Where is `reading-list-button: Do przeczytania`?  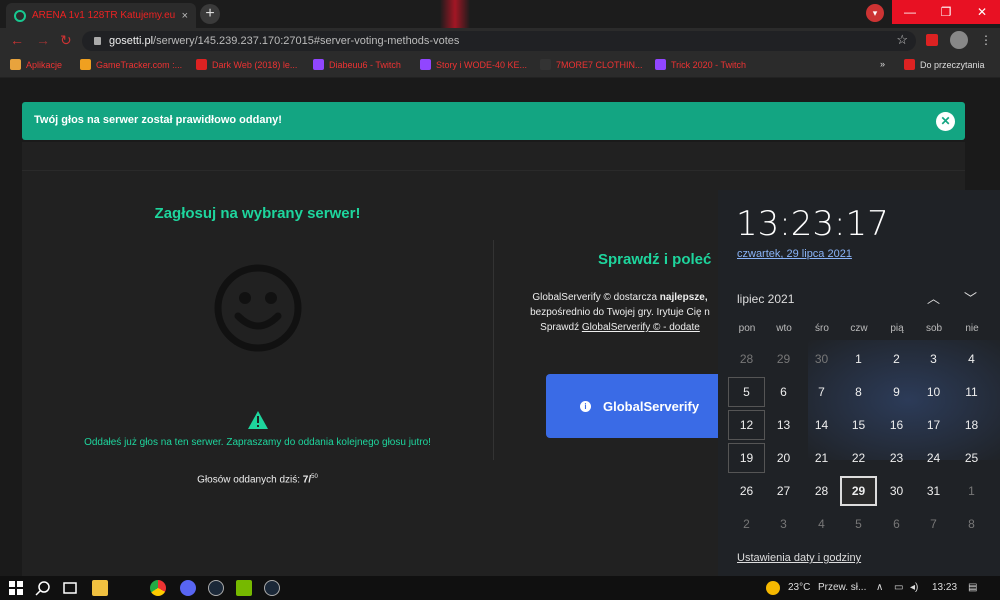 reading-list-button: Do przeczytania is located at coordinates (944, 64).